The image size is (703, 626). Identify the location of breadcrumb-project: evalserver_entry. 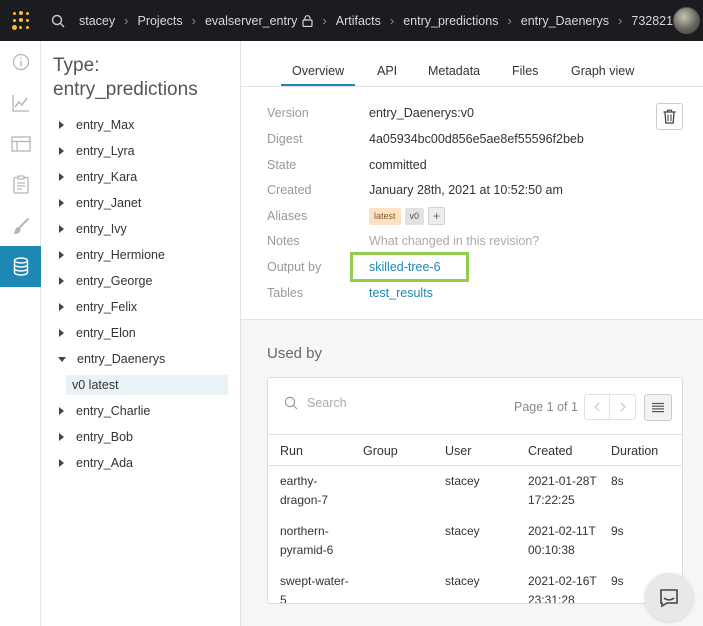
(251, 21).